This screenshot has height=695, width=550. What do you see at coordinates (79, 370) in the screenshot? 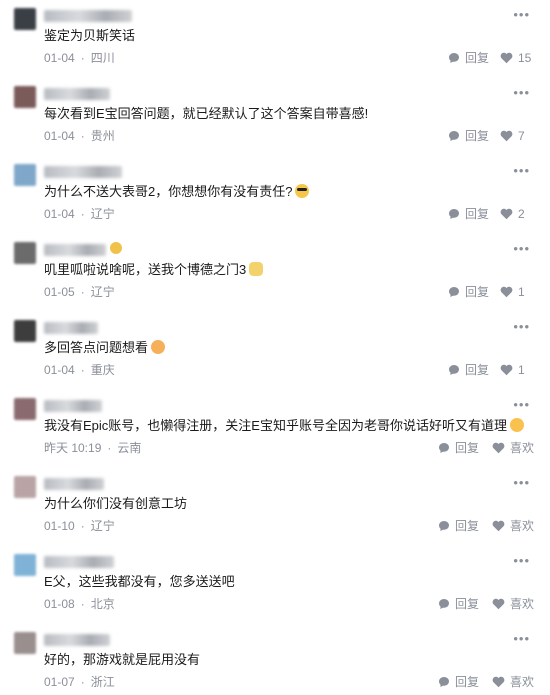
I see `comment-meta: 01-04 · 重庆` at bounding box center [79, 370].